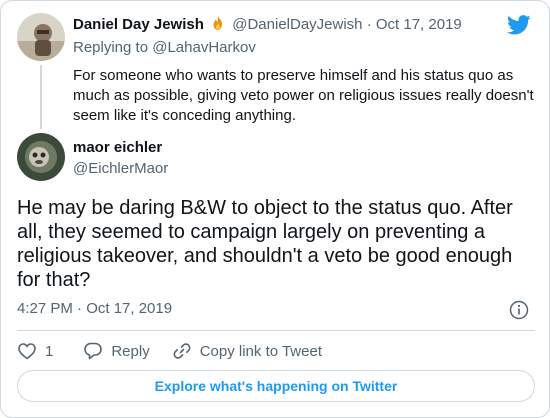  What do you see at coordinates (27, 351) in the screenshot?
I see `heart-icon` at bounding box center [27, 351].